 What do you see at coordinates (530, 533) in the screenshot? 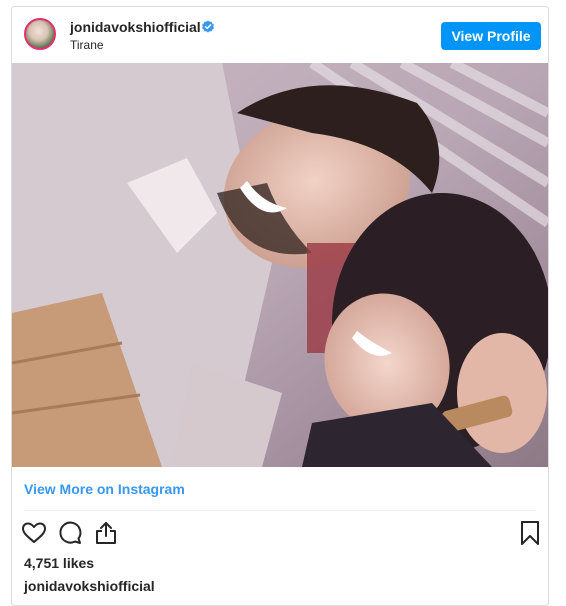
I see `bookmark-icon` at bounding box center [530, 533].